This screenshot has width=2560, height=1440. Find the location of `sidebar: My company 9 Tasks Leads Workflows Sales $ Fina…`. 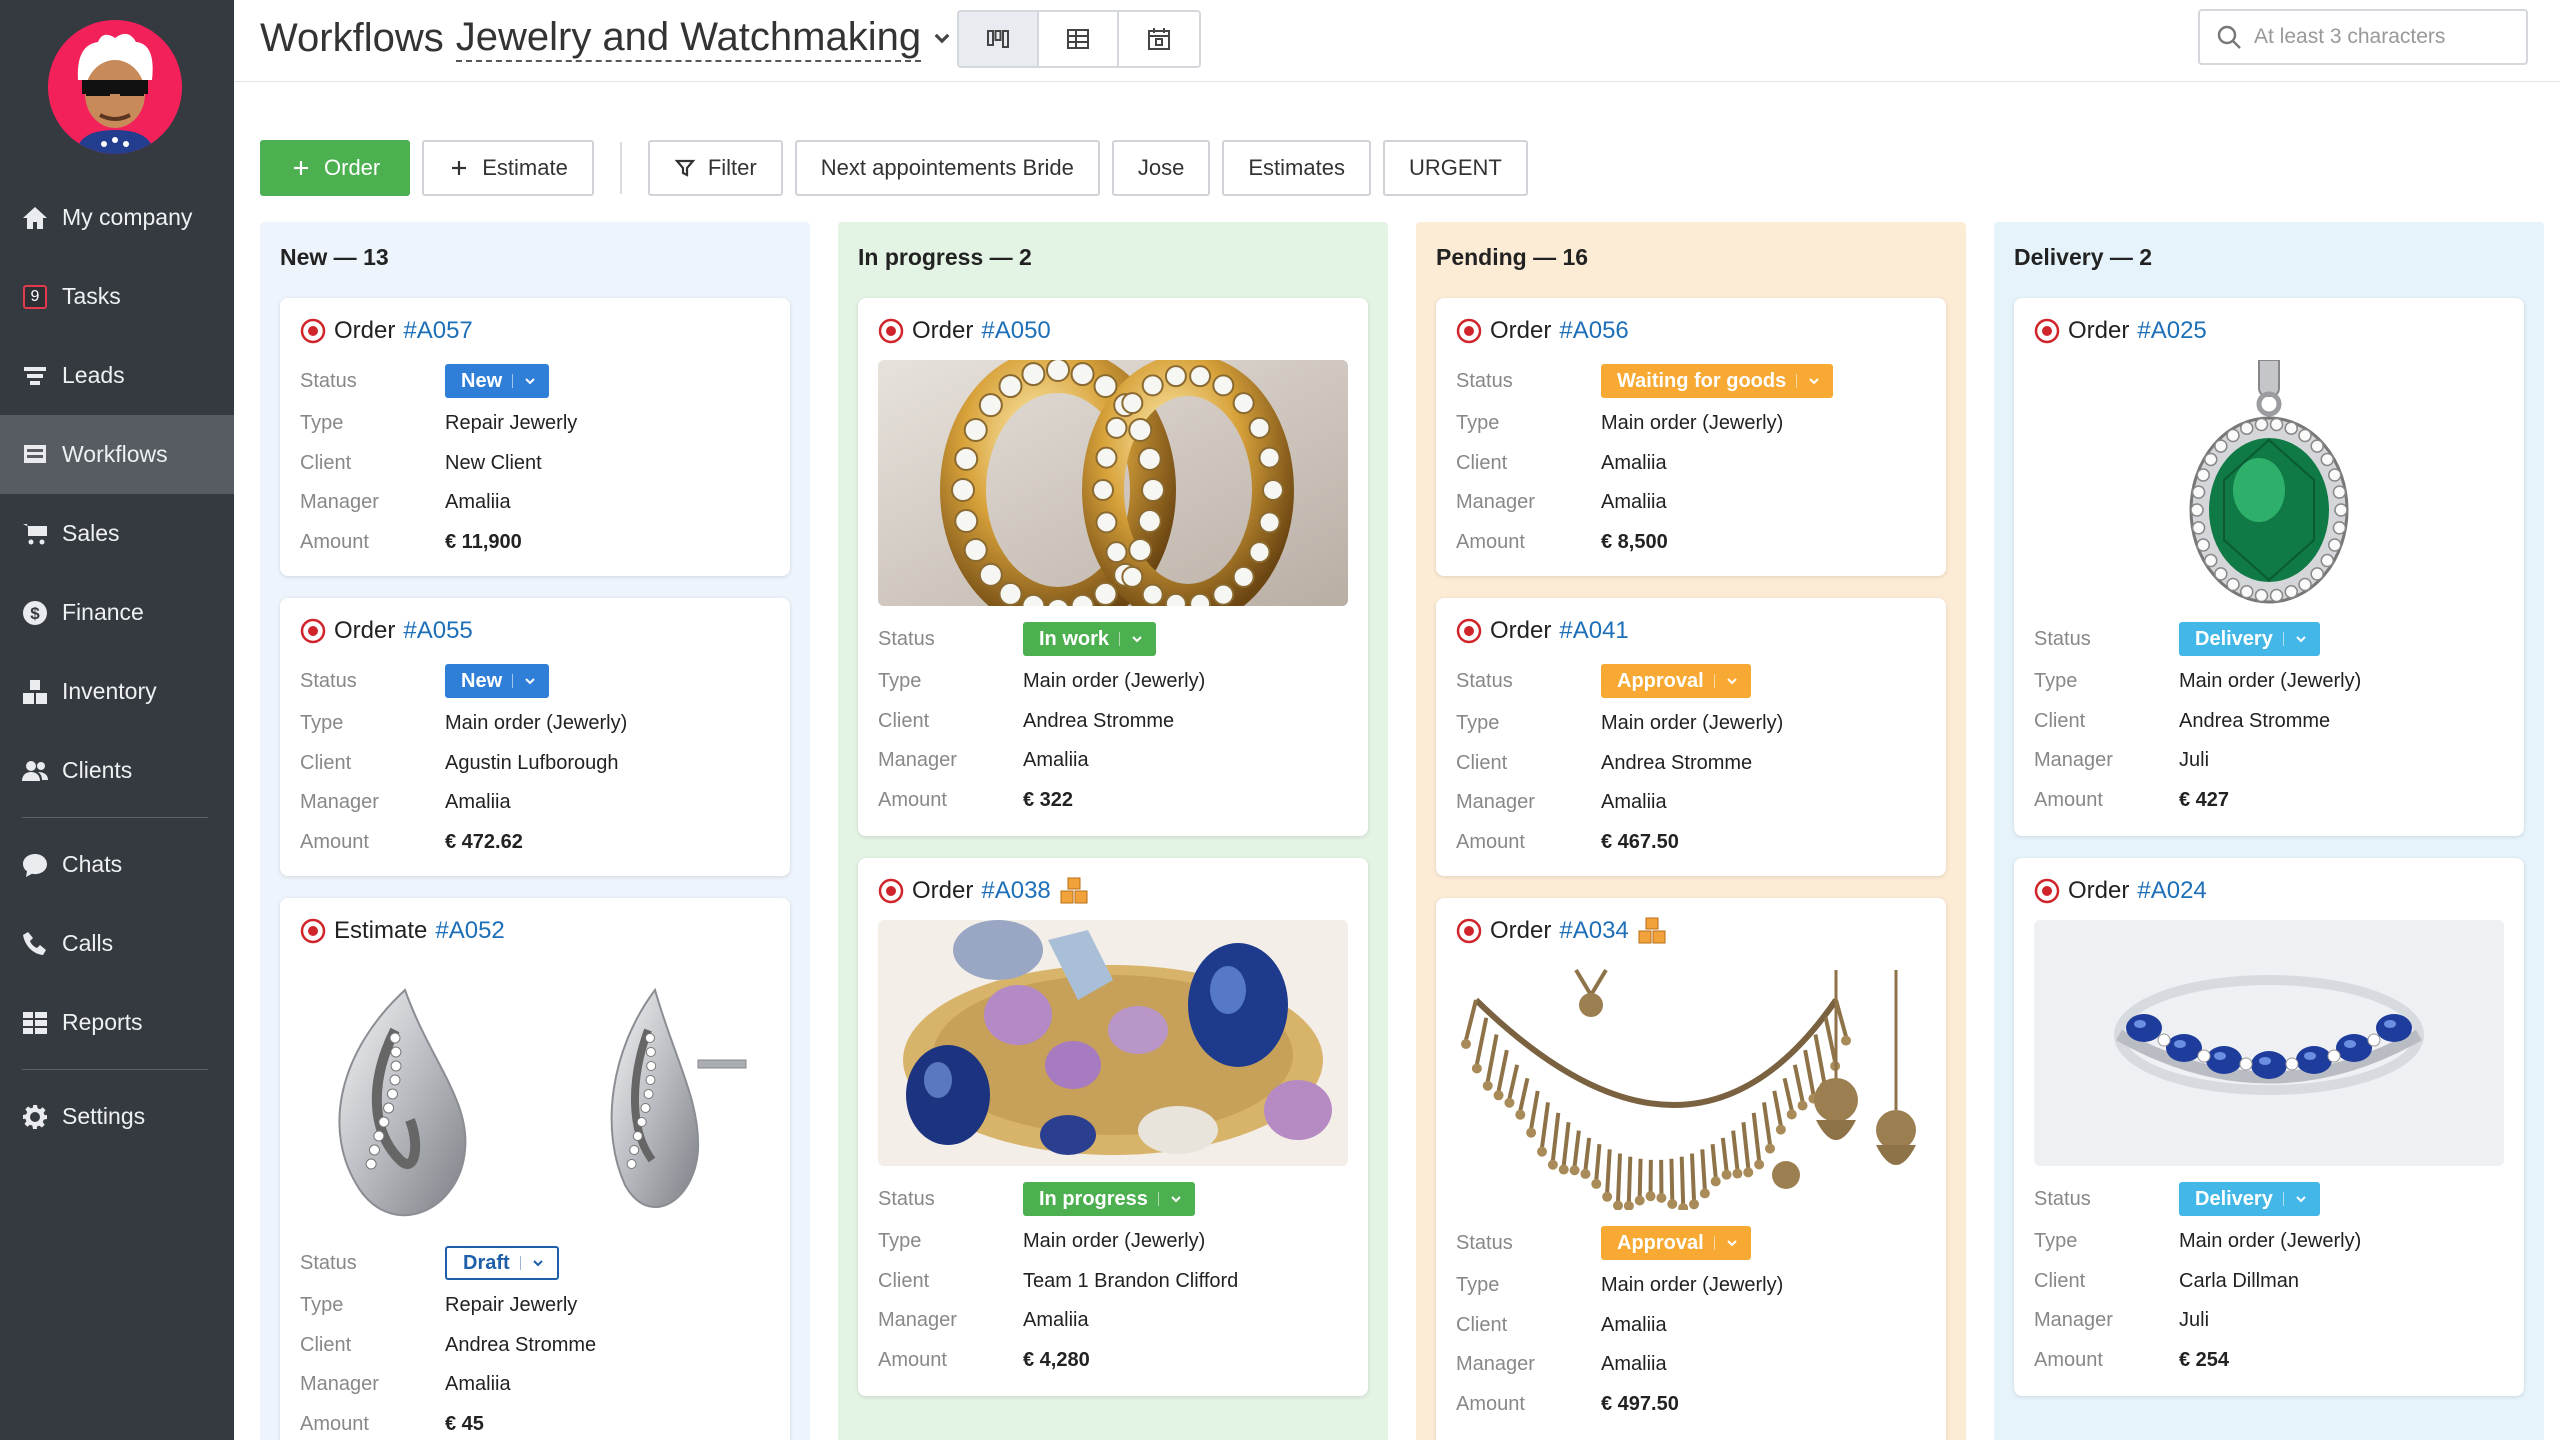

sidebar: My company 9 Tasks Leads Workflows Sales $ Fina… is located at coordinates (117, 720).